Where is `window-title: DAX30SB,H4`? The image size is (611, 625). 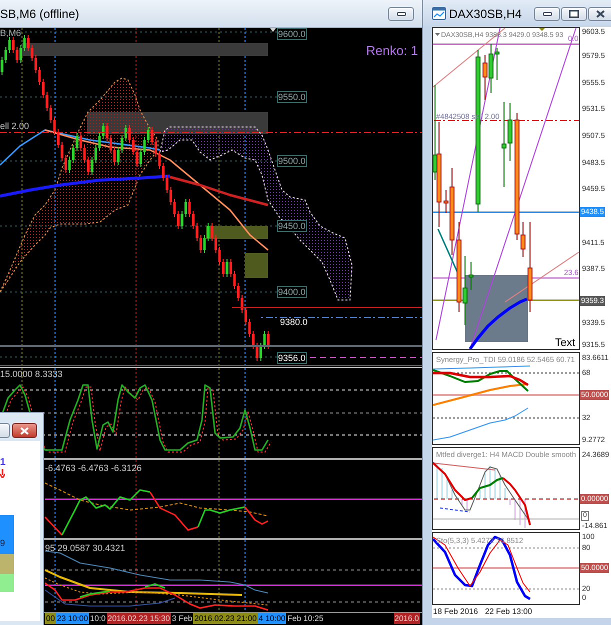
window-title: DAX30SB,H4 is located at coordinates (485, 13).